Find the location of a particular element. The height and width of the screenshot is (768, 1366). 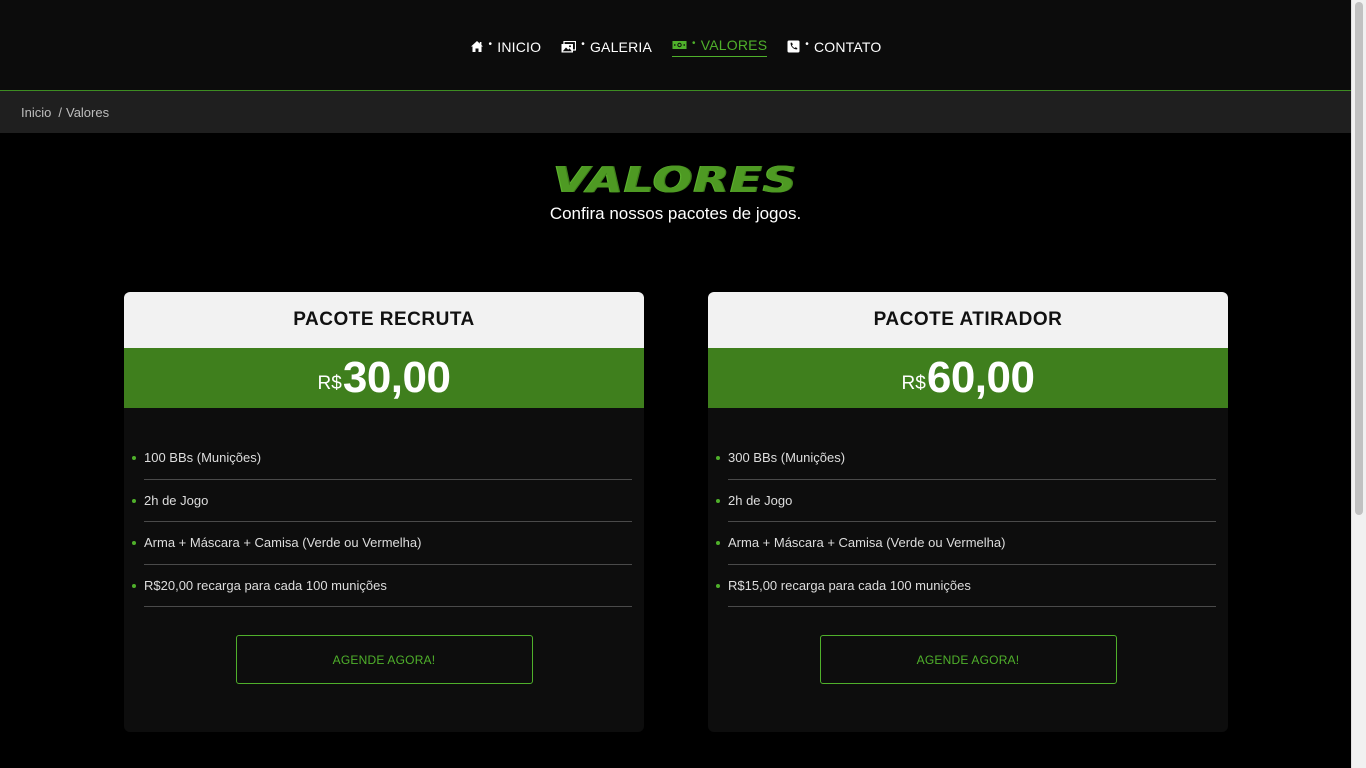

price-band: R$ 30,00 is located at coordinates (384, 378).